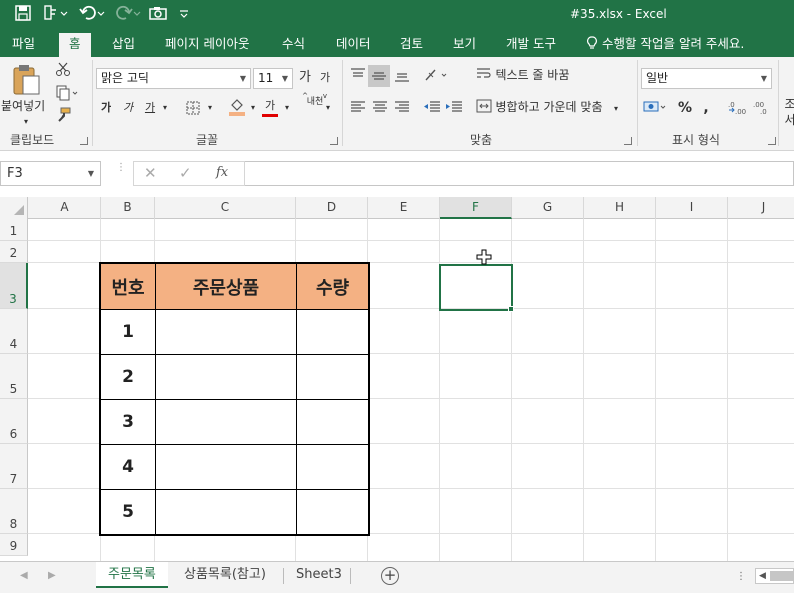 This screenshot has height=593, width=794. What do you see at coordinates (50, 173) in the screenshot?
I see `name-box: F3 ▼` at bounding box center [50, 173].